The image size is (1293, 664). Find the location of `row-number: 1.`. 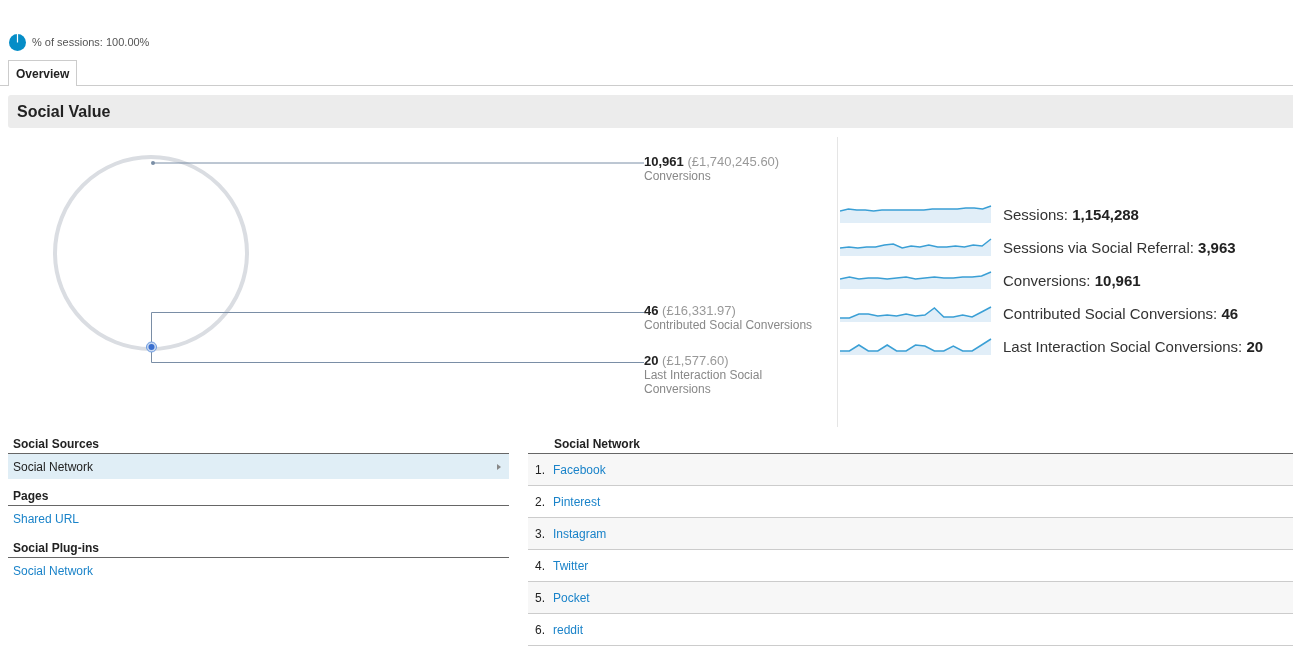

row-number: 1. is located at coordinates (540, 469).